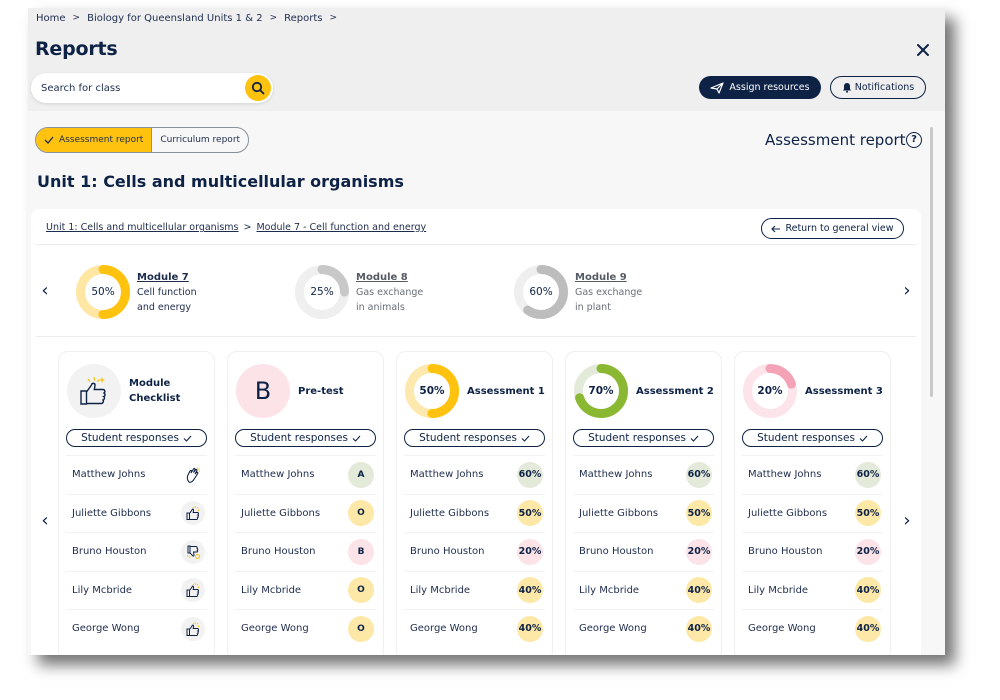 Image resolution: width=1000 pixels, height=700 pixels. I want to click on student-row: Juliette Gibbons O, so click(305, 513).